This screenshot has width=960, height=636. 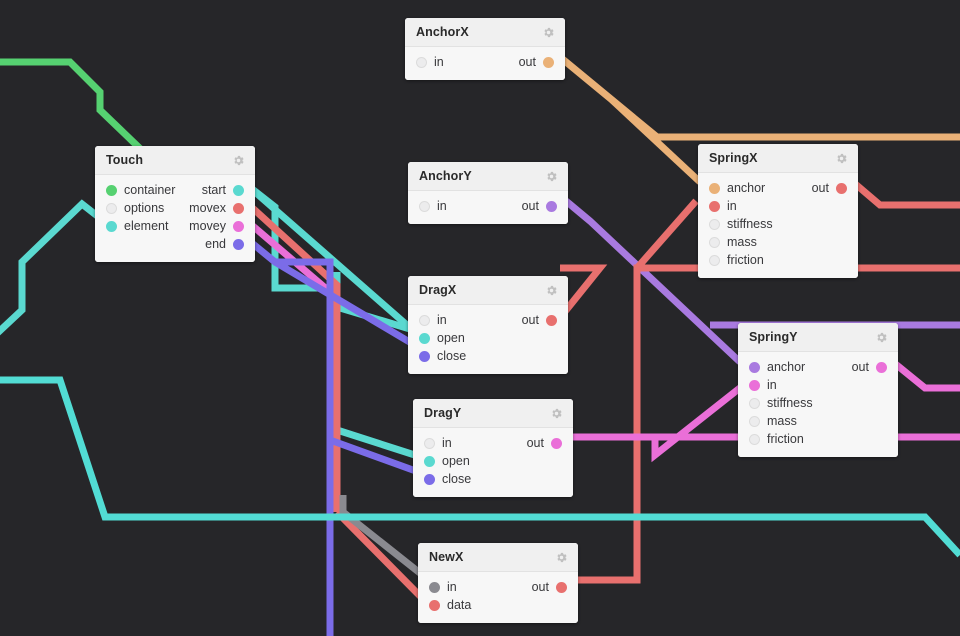 What do you see at coordinates (666, 234) in the screenshot?
I see `wire-newx-out-up` at bounding box center [666, 234].